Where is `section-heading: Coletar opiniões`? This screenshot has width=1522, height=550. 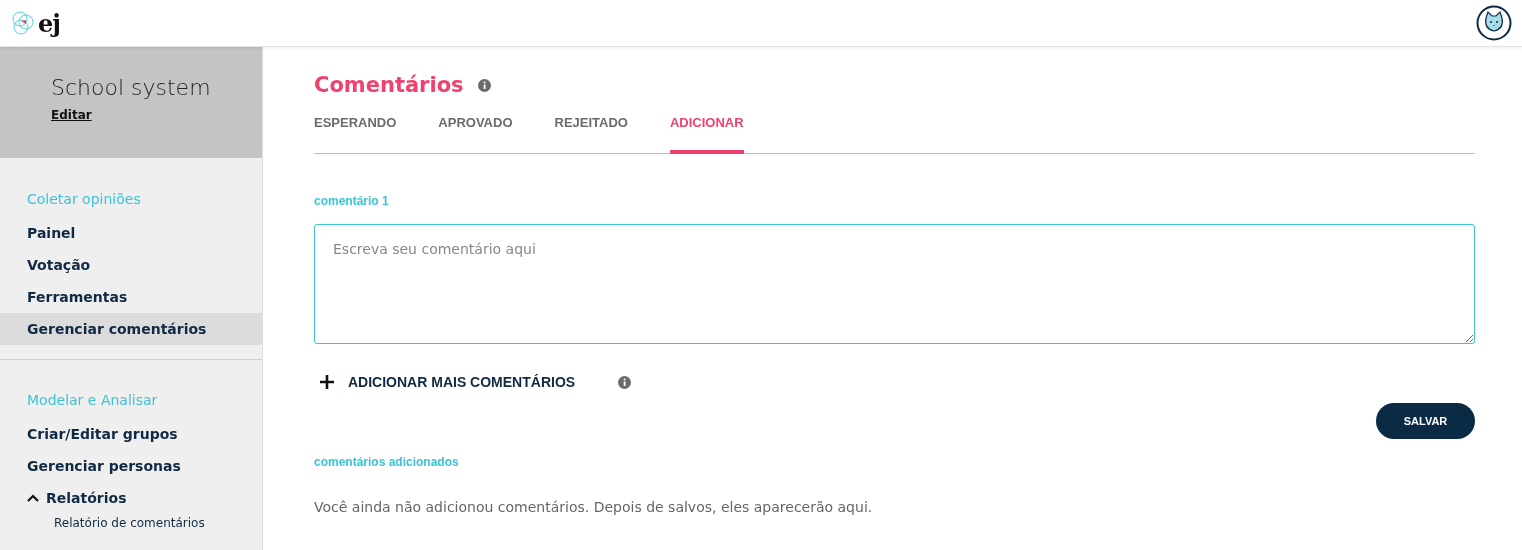
section-heading: Coletar opiniões is located at coordinates (84, 200).